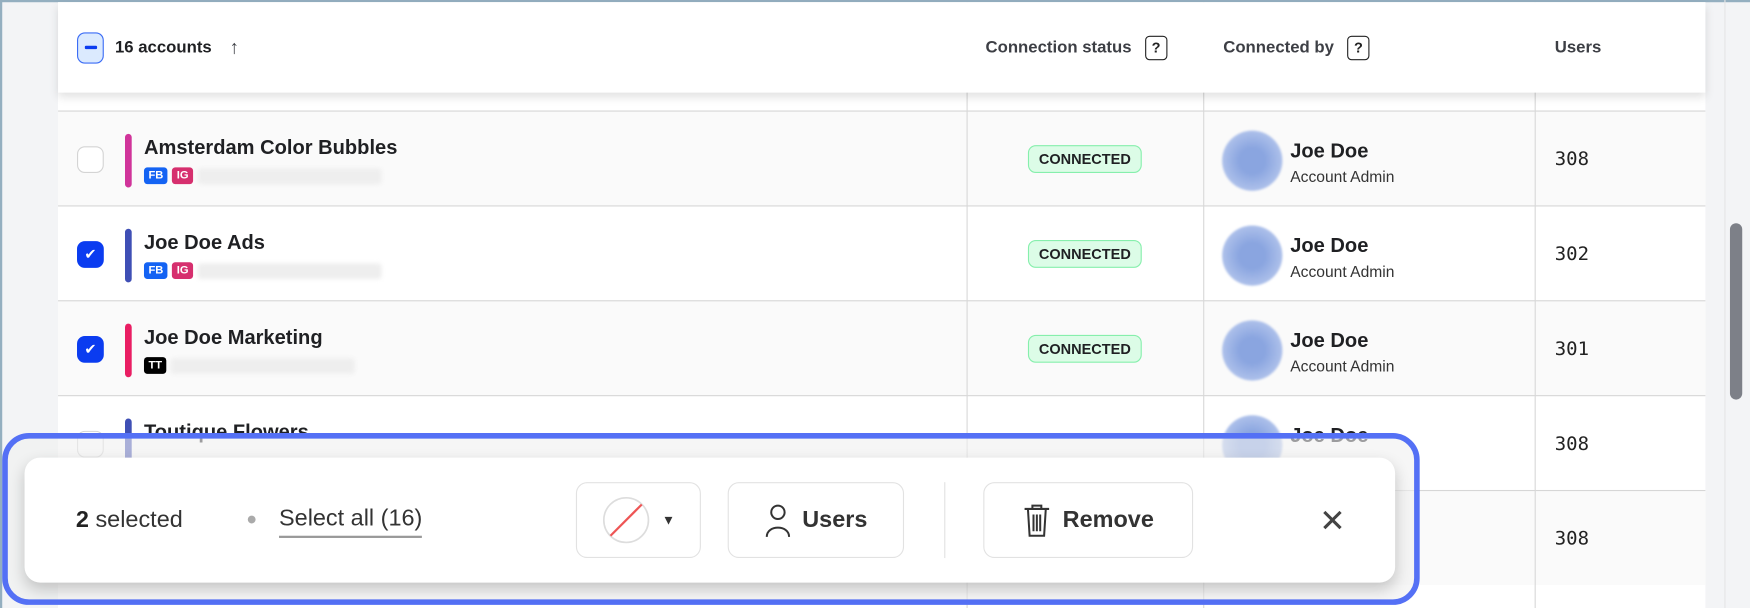  Describe the element at coordinates (1332, 520) in the screenshot. I see `close-icon: ✕` at that location.